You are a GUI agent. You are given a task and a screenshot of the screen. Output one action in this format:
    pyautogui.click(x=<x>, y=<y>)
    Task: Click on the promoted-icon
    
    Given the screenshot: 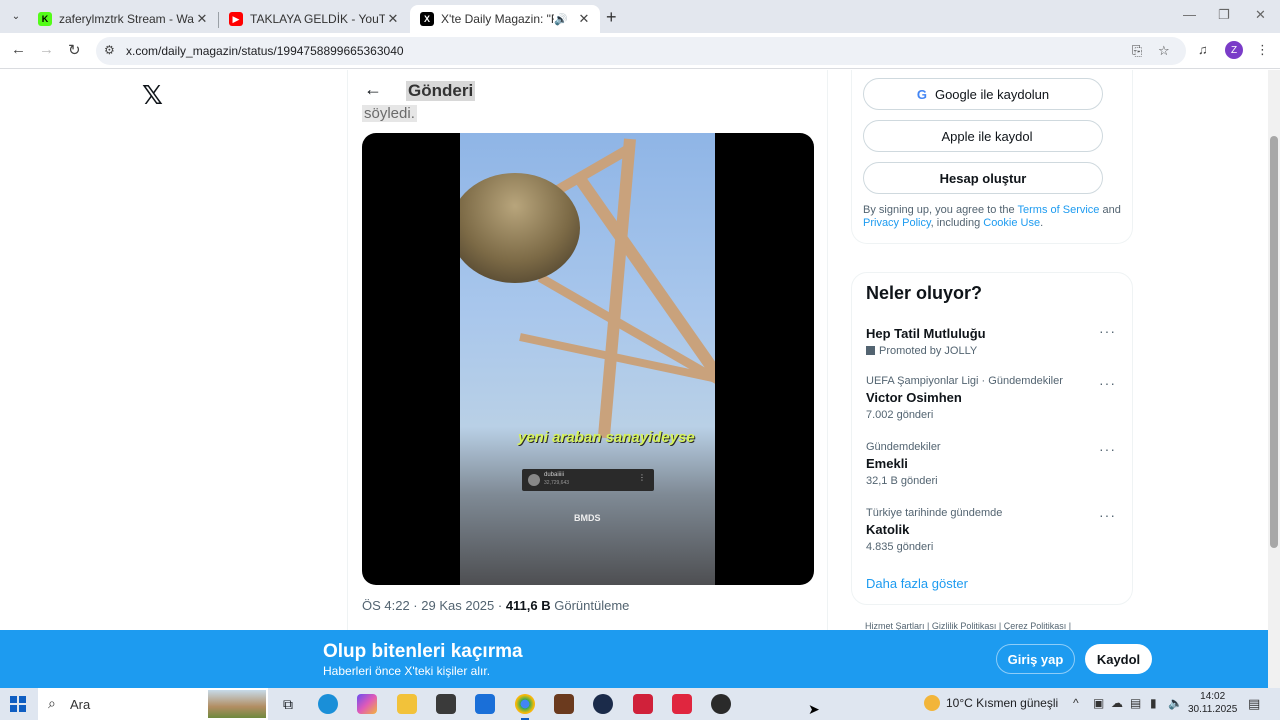 What is the action you would take?
    pyautogui.click(x=870, y=350)
    